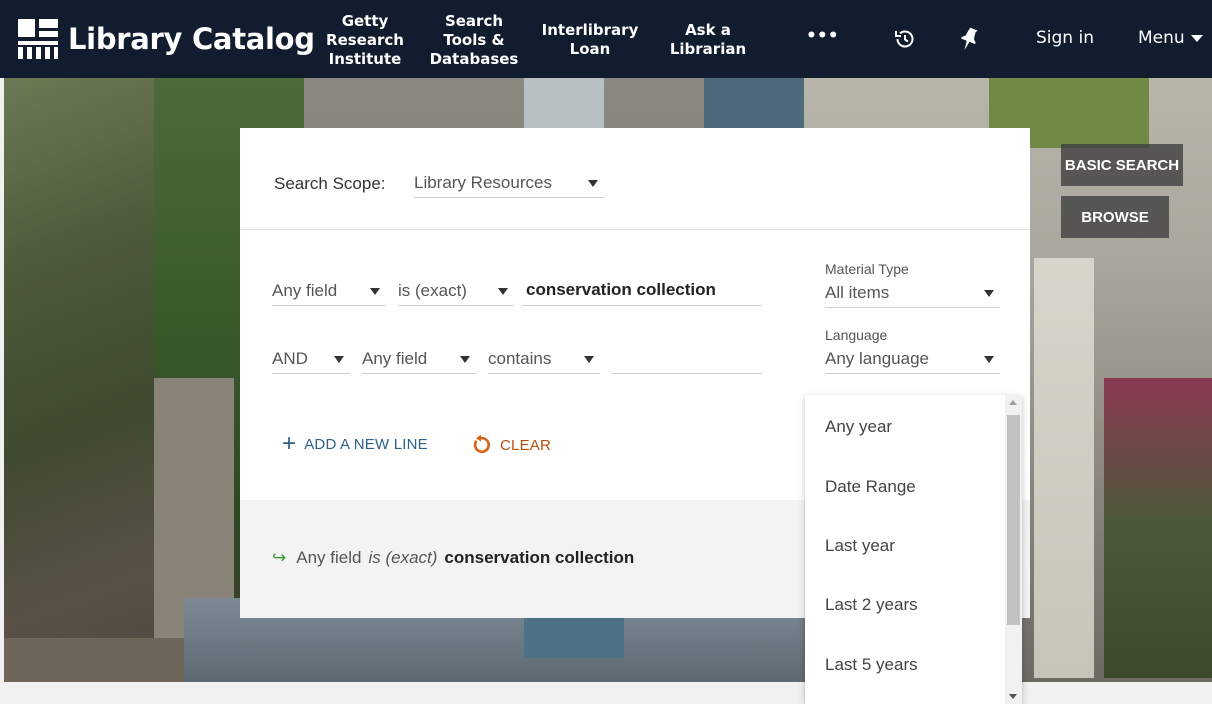  Describe the element at coordinates (1013, 520) in the screenshot. I see `dropdown-scrollbar-thumb` at that location.